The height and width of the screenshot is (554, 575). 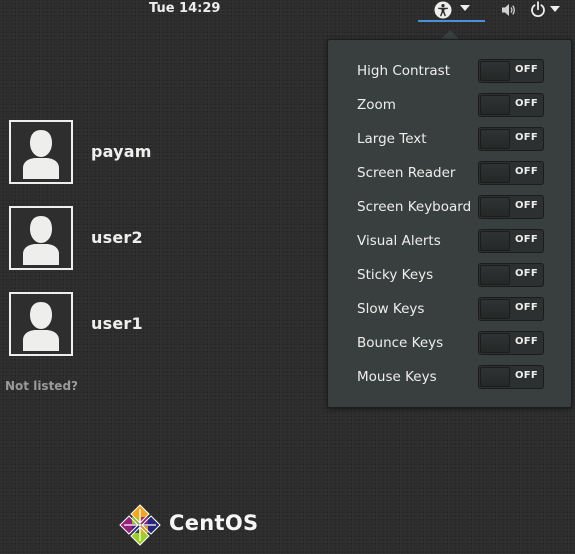 I want to click on menu-item-slow-keys: Slow Keys OFF, so click(x=449, y=309).